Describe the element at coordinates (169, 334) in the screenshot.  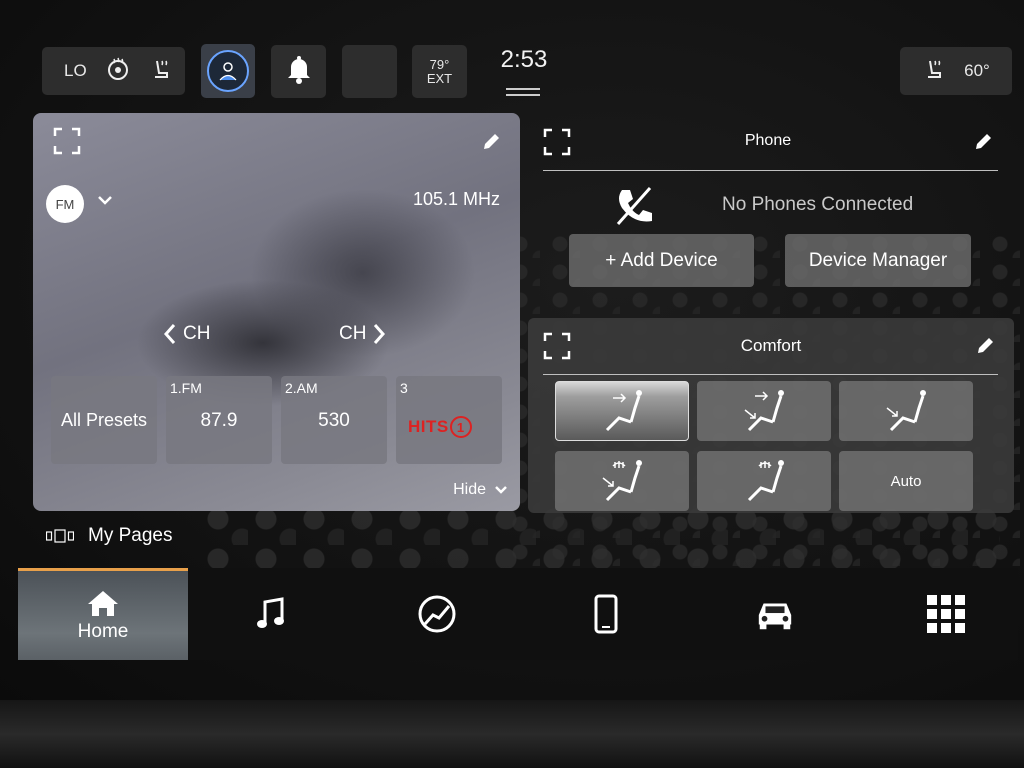
I see `chevron-left-icon` at that location.